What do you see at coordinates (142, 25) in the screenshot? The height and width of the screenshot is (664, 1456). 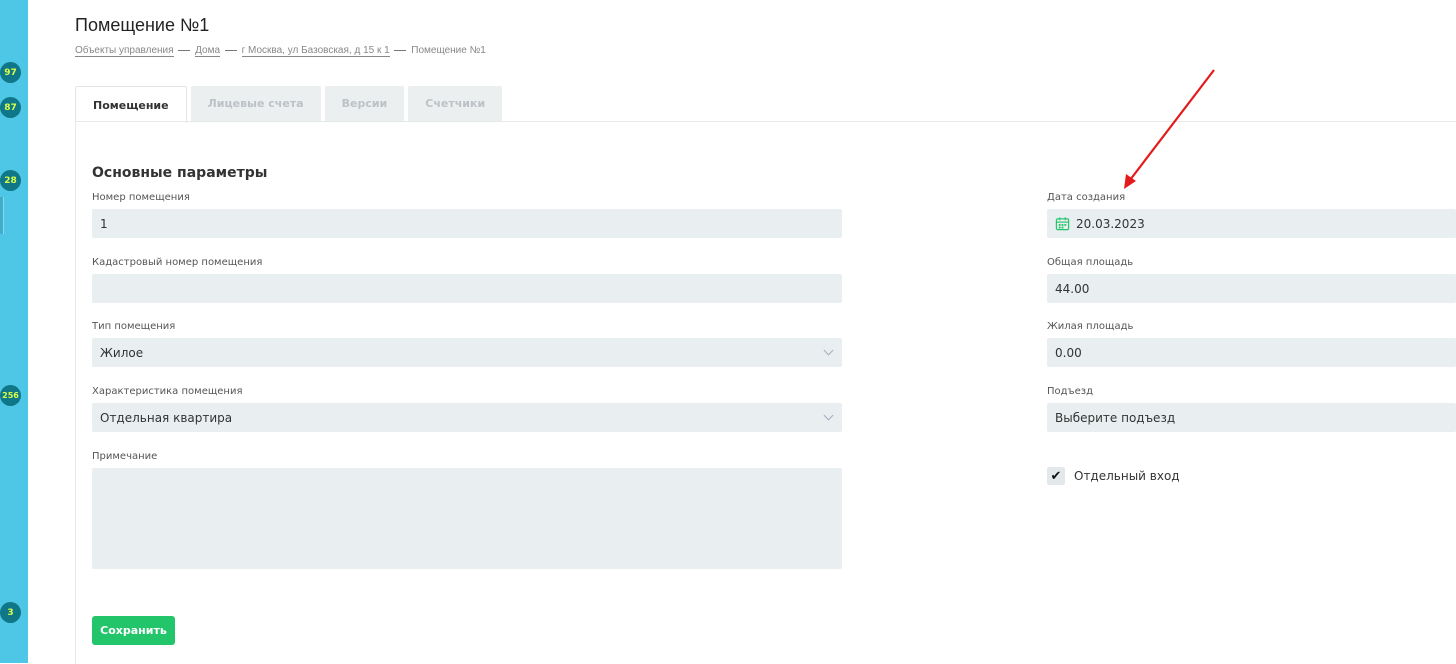 I see `page-title: Помещение №1` at bounding box center [142, 25].